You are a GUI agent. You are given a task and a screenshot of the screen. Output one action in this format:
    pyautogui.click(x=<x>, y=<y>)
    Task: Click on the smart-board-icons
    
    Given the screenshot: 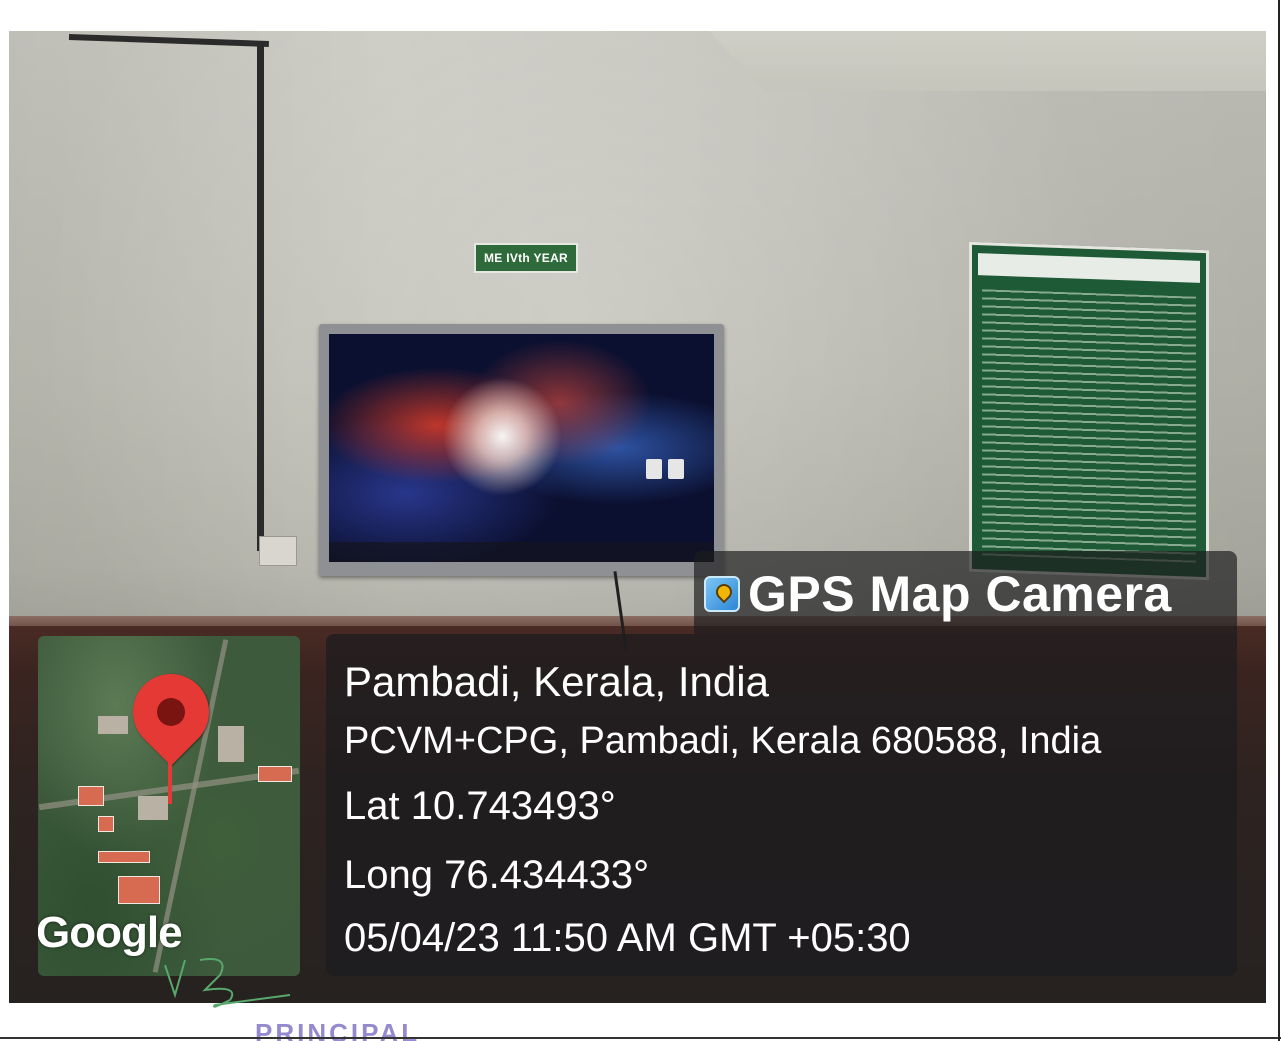 What is the action you would take?
    pyautogui.click(x=665, y=469)
    